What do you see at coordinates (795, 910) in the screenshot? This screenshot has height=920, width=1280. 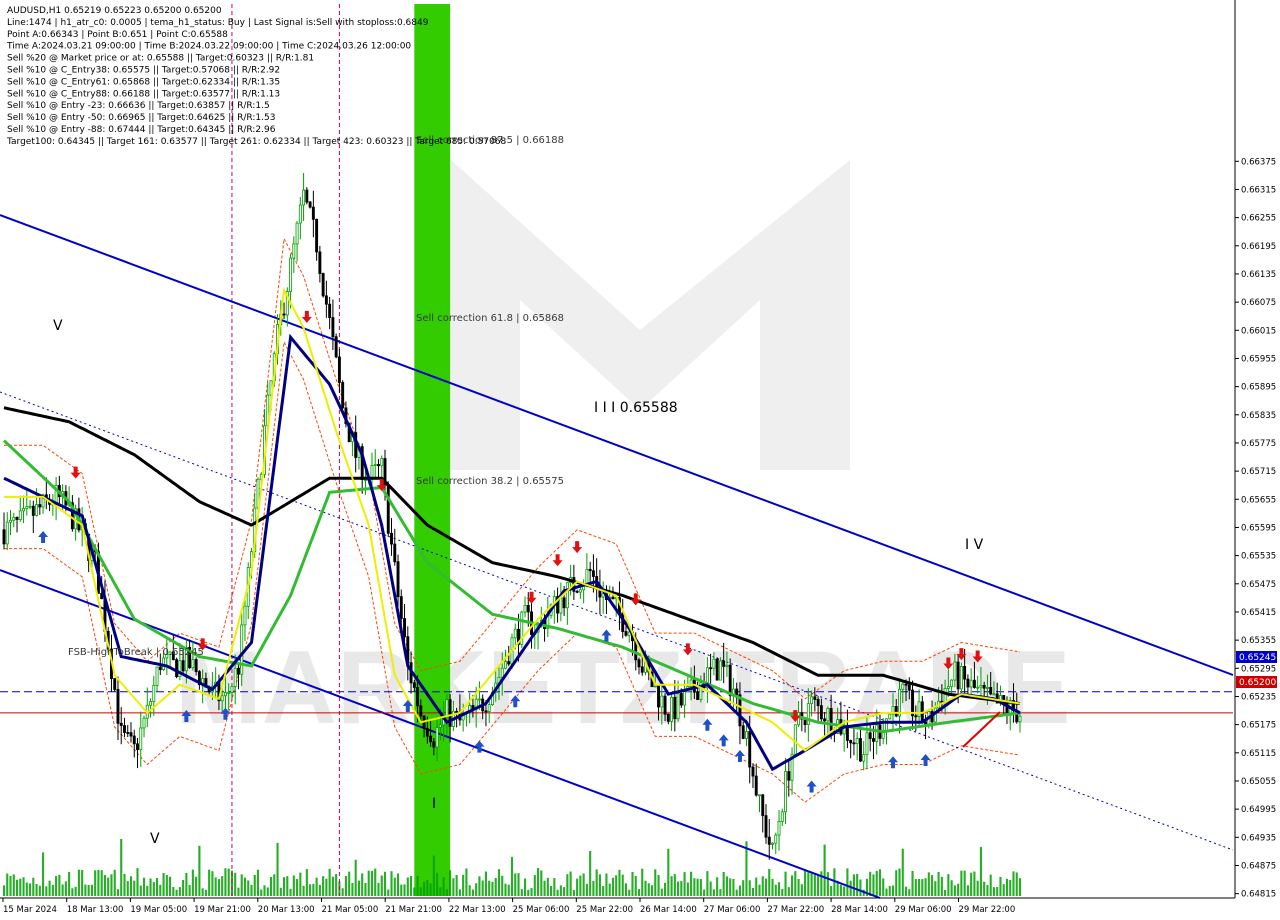 I see `x-tick-label: 27 Mar 22:00` at bounding box center [795, 910].